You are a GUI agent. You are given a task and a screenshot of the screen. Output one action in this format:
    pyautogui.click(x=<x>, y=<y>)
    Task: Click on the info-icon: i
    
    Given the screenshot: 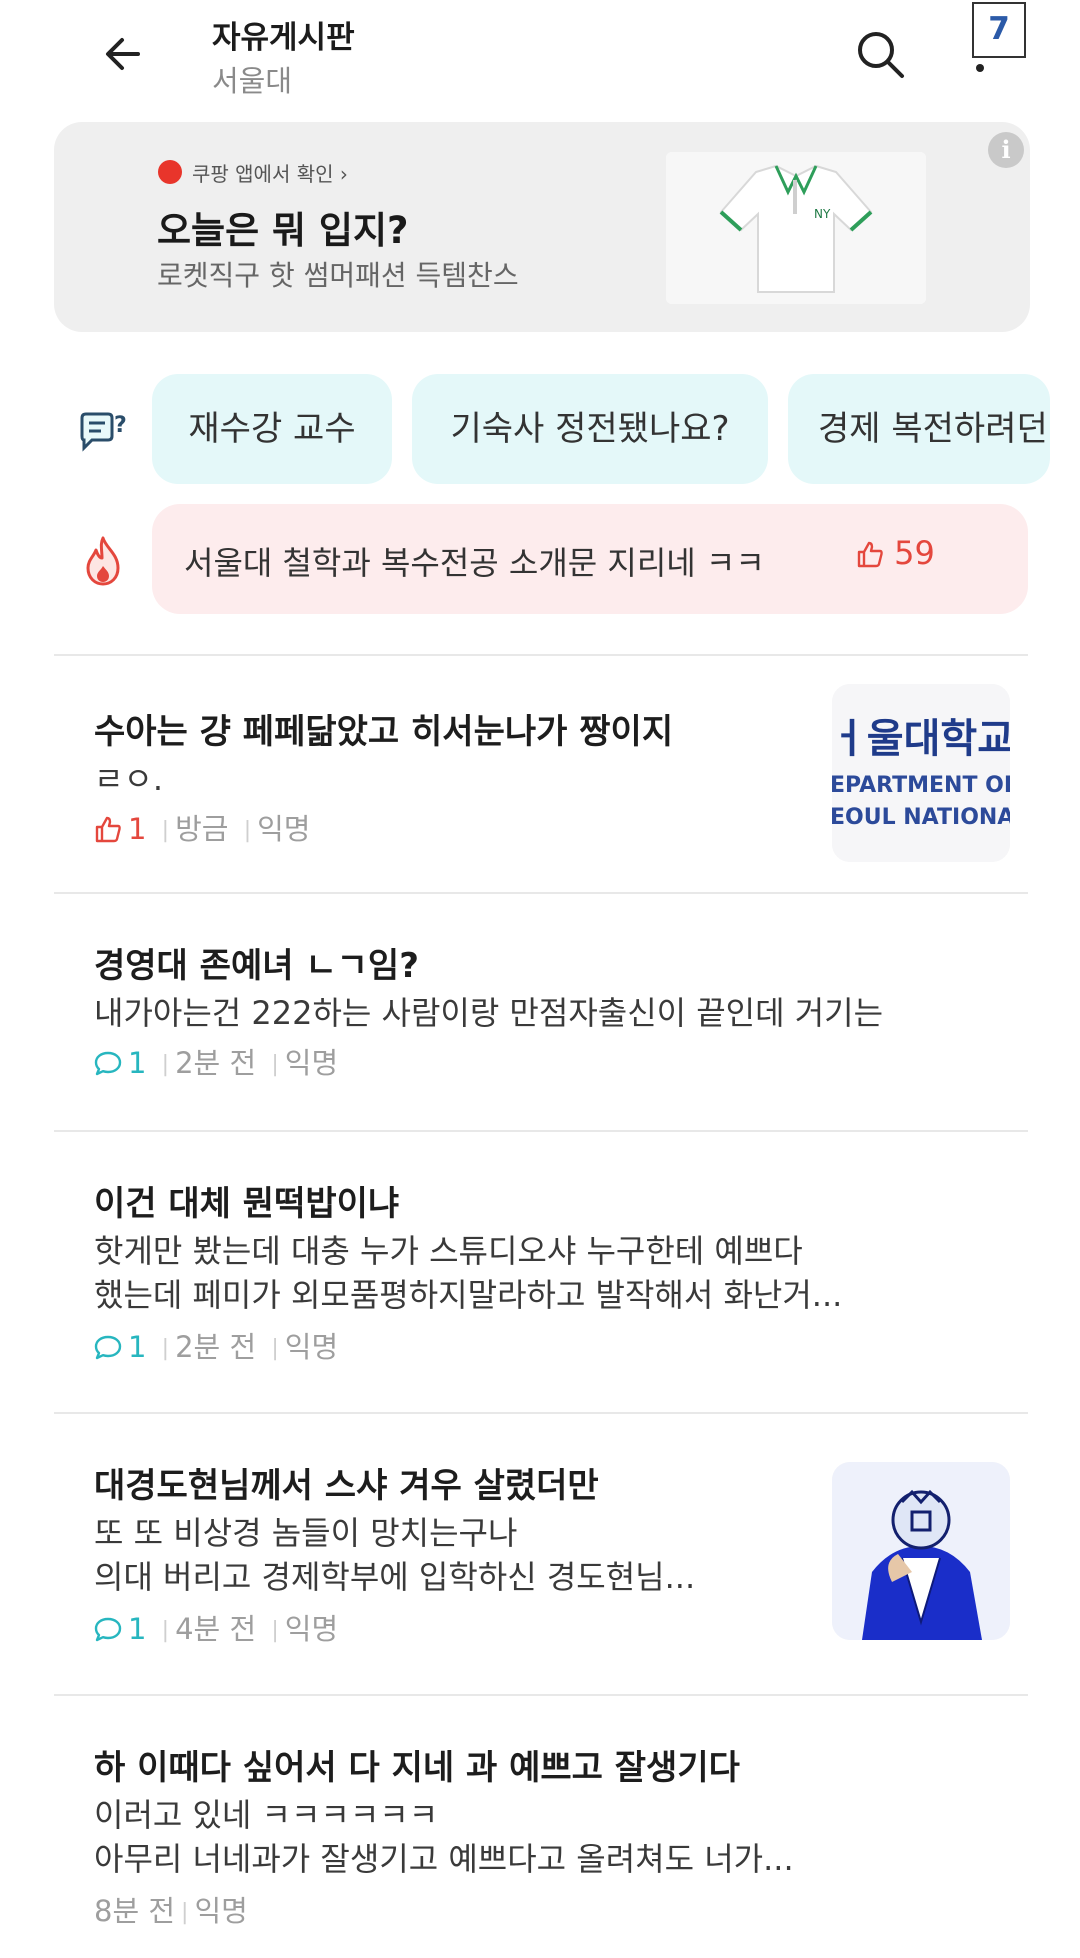 What is the action you would take?
    pyautogui.click(x=1006, y=150)
    